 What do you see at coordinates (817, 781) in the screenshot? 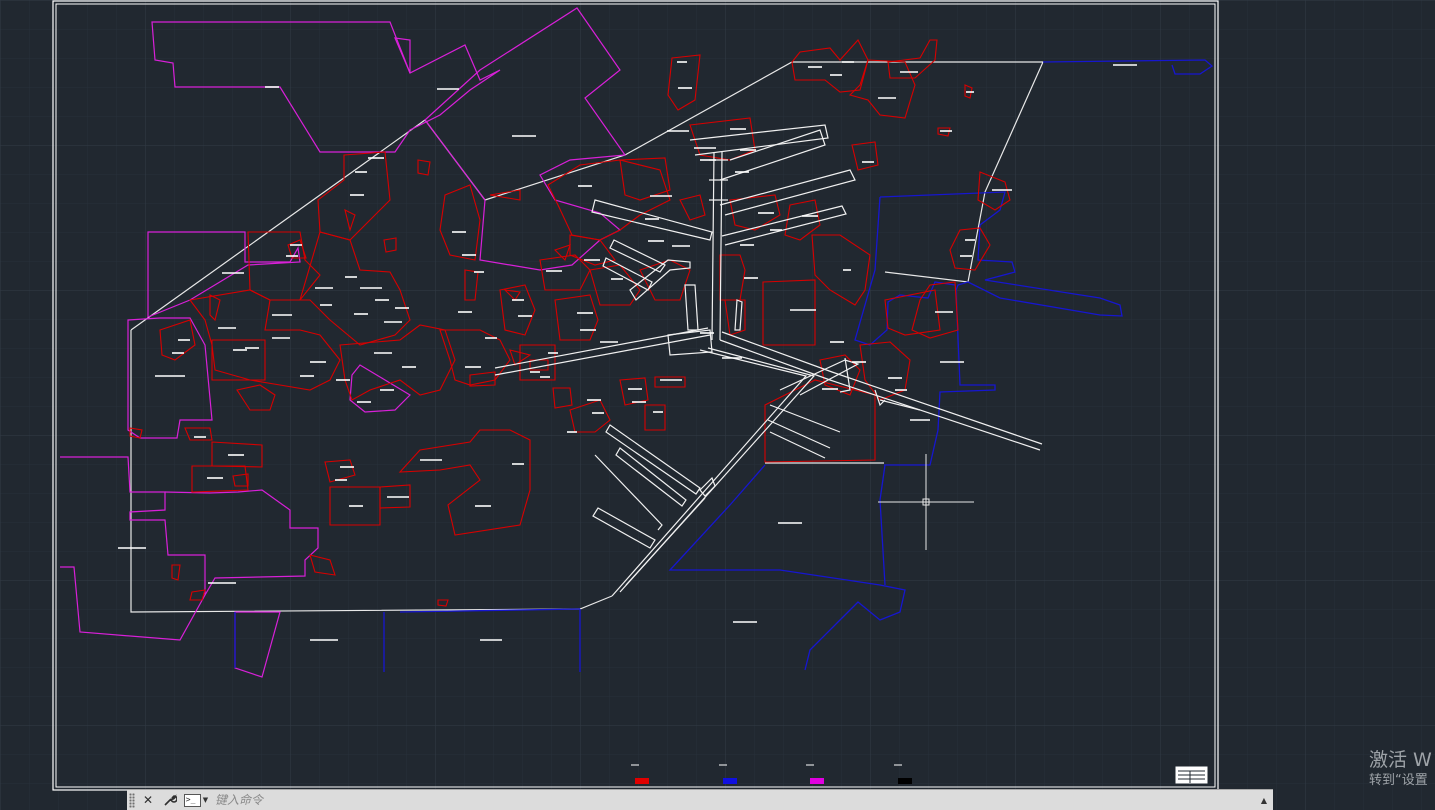
I see `legend-swatch-magenta` at bounding box center [817, 781].